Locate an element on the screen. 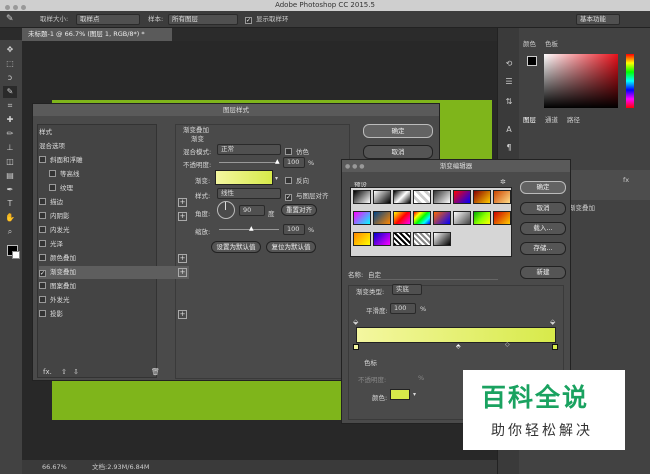 The image size is (650, 474). document-tab: 未标题-1 @ 66.7% (图层 1, RGB/8*) * is located at coordinates (97, 34).